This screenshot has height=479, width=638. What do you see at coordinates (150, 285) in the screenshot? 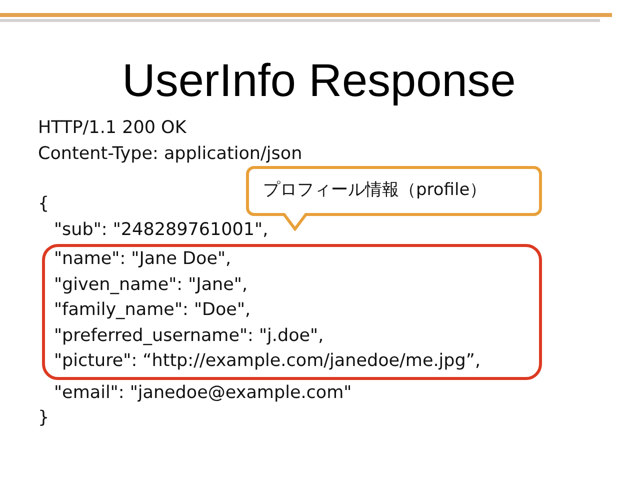
I see `code-line: "given_name": "Jane",` at bounding box center [150, 285].